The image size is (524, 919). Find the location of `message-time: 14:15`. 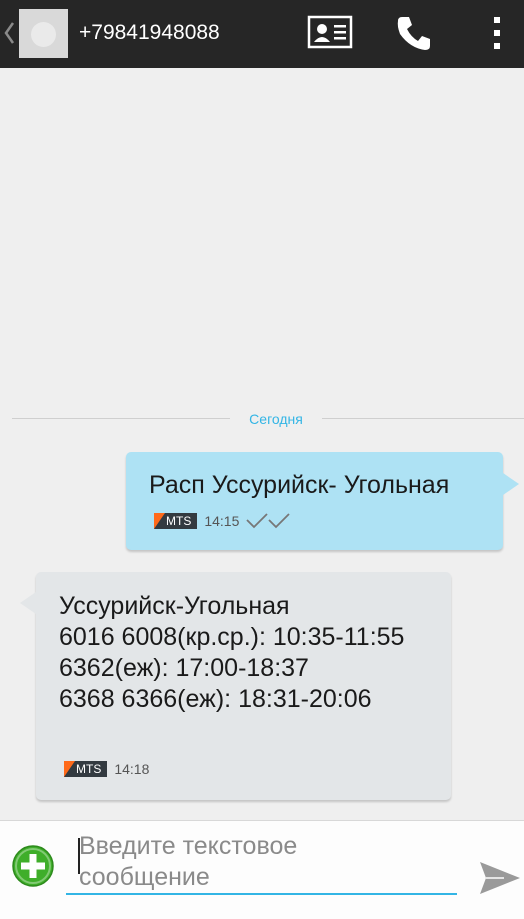

message-time: 14:15 is located at coordinates (222, 521).